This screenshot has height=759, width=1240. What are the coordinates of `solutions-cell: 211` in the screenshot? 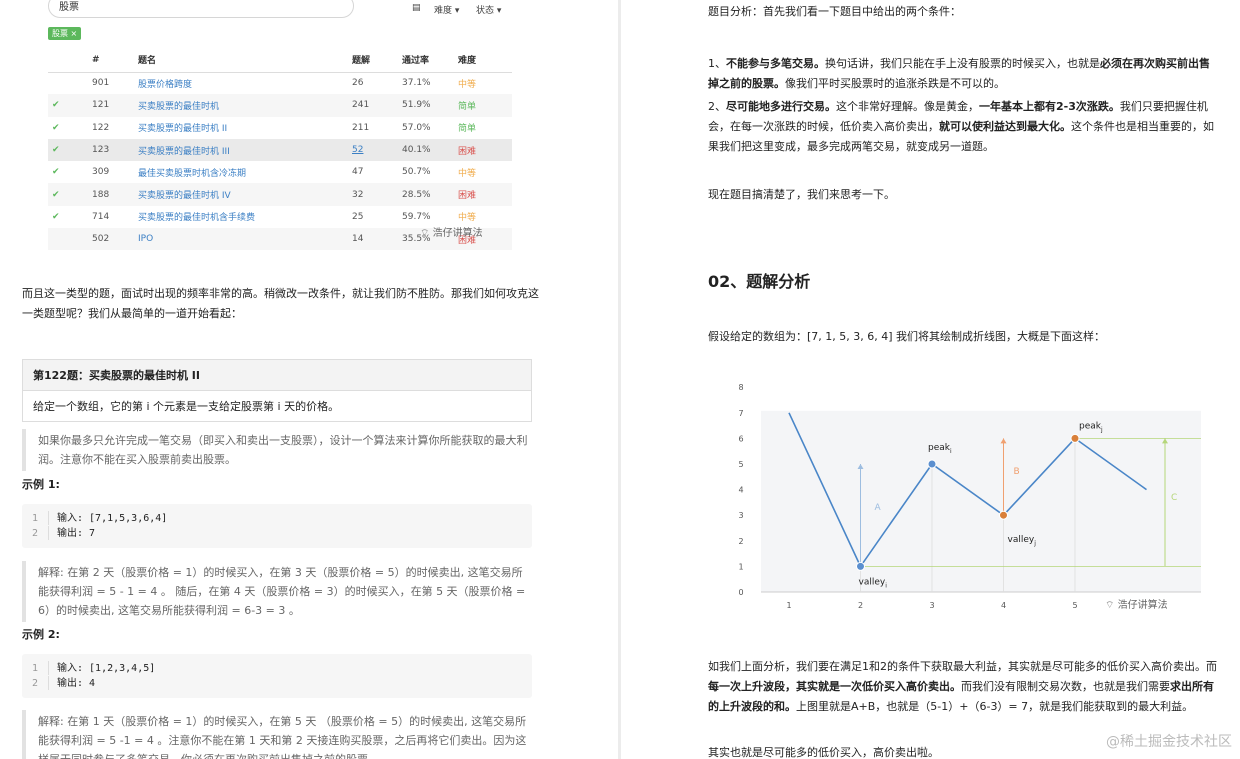 It's located at (360, 128).